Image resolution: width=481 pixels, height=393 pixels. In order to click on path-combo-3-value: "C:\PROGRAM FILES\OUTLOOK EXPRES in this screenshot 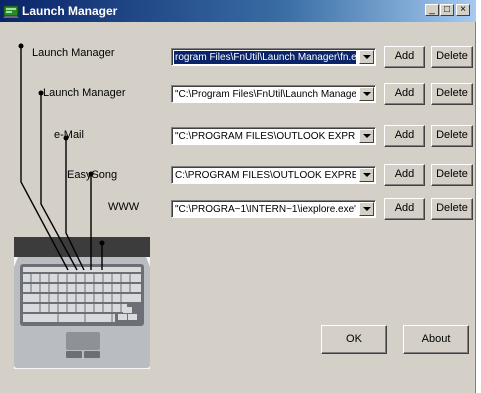, I will do `click(265, 136)`.